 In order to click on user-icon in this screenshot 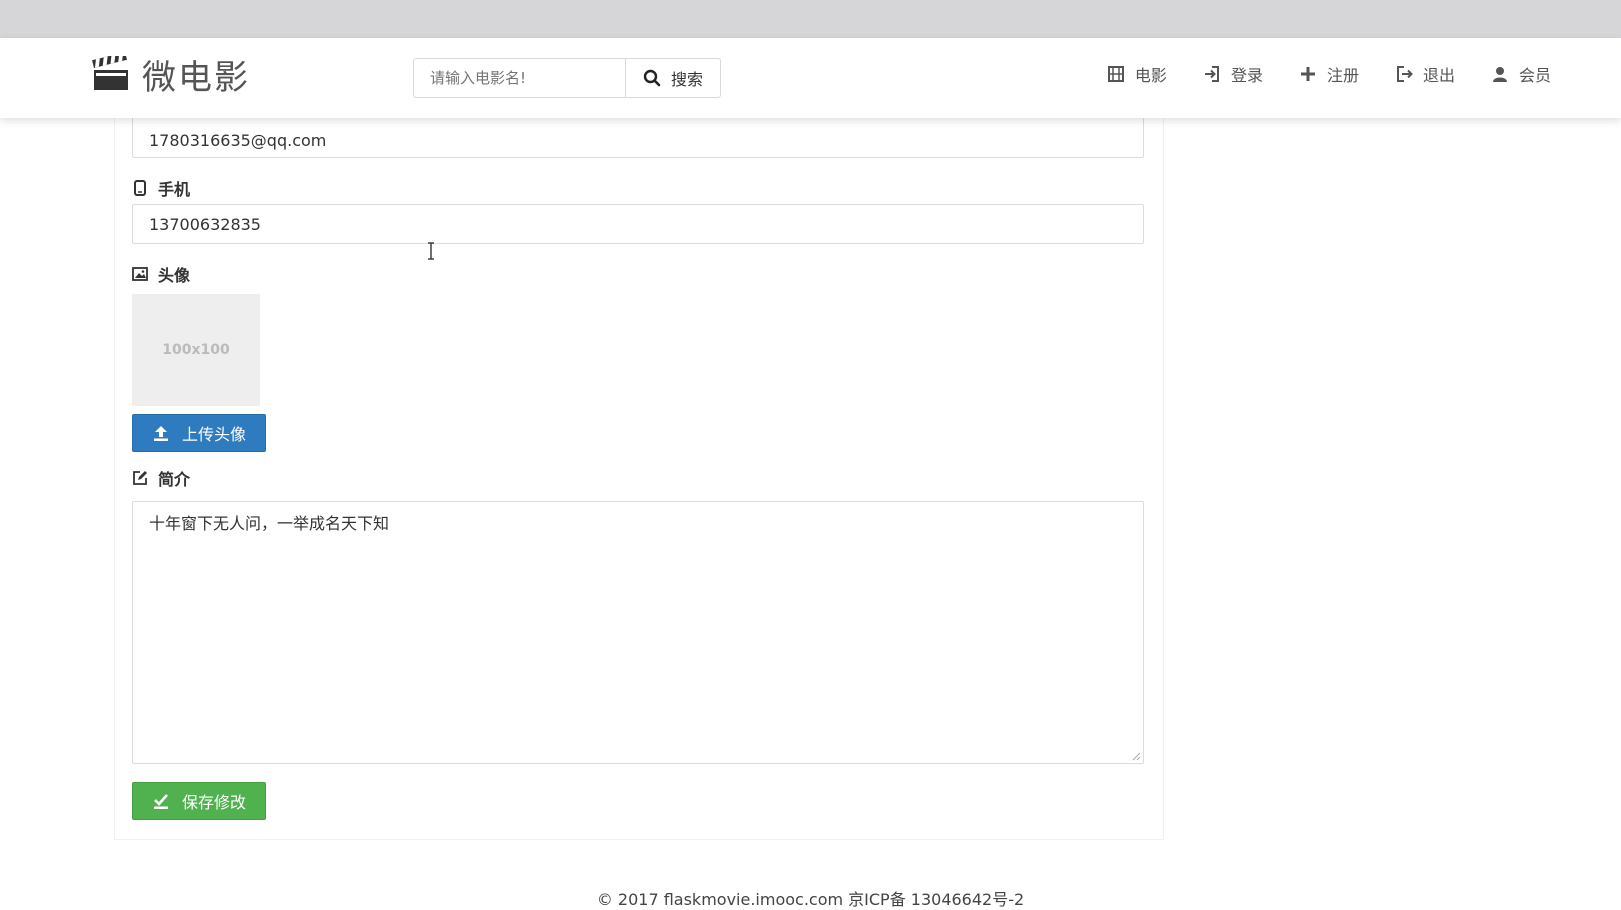, I will do `click(1499, 74)`.